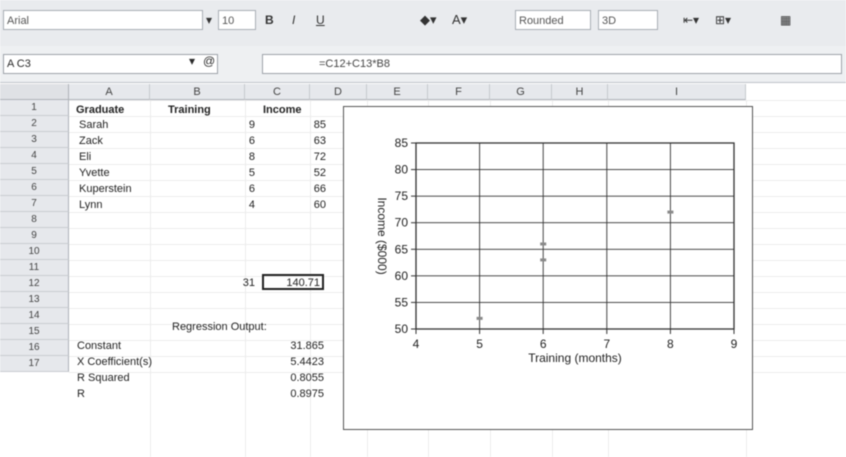 This screenshot has height=457, width=846. Describe the element at coordinates (785, 20) in the screenshot. I see `toolbar-options-icon: ▦` at that location.